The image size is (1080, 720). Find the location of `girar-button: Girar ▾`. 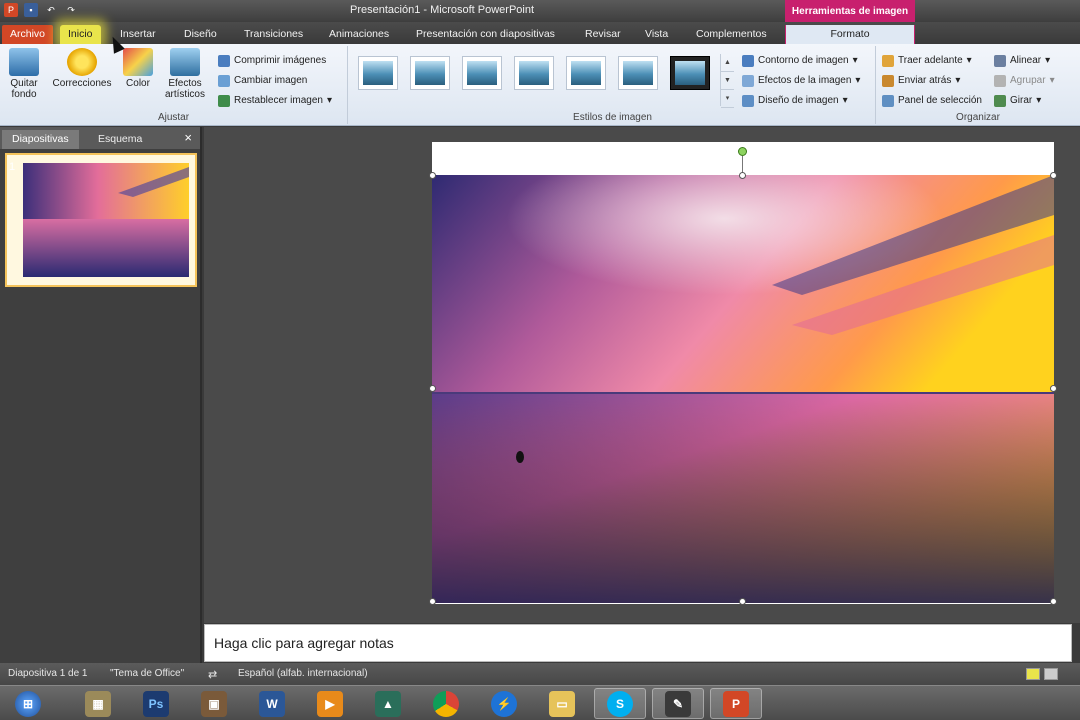

girar-button: Girar ▾ is located at coordinates (1017, 100).